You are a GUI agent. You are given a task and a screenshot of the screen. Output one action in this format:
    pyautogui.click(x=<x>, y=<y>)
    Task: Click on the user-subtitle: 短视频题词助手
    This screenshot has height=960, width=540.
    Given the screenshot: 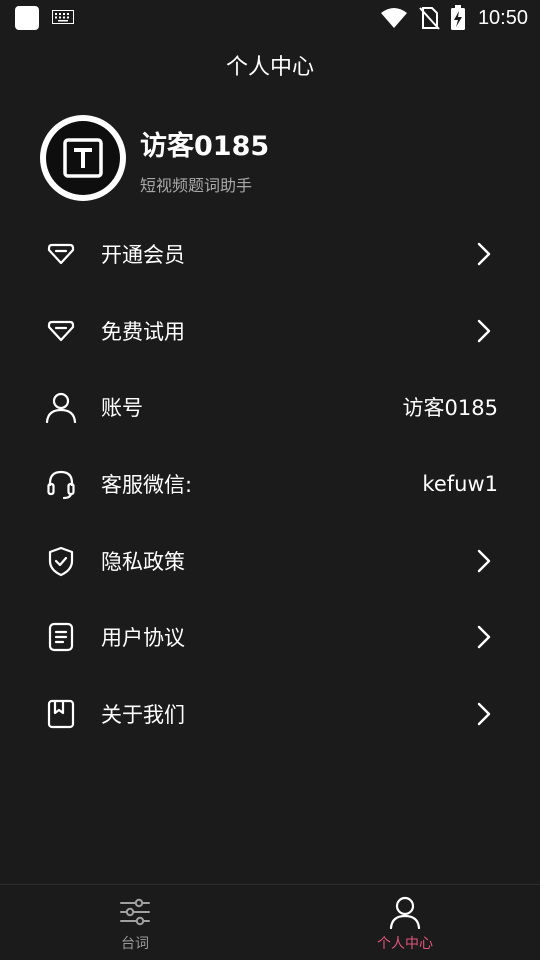 What is the action you would take?
    pyautogui.click(x=196, y=185)
    